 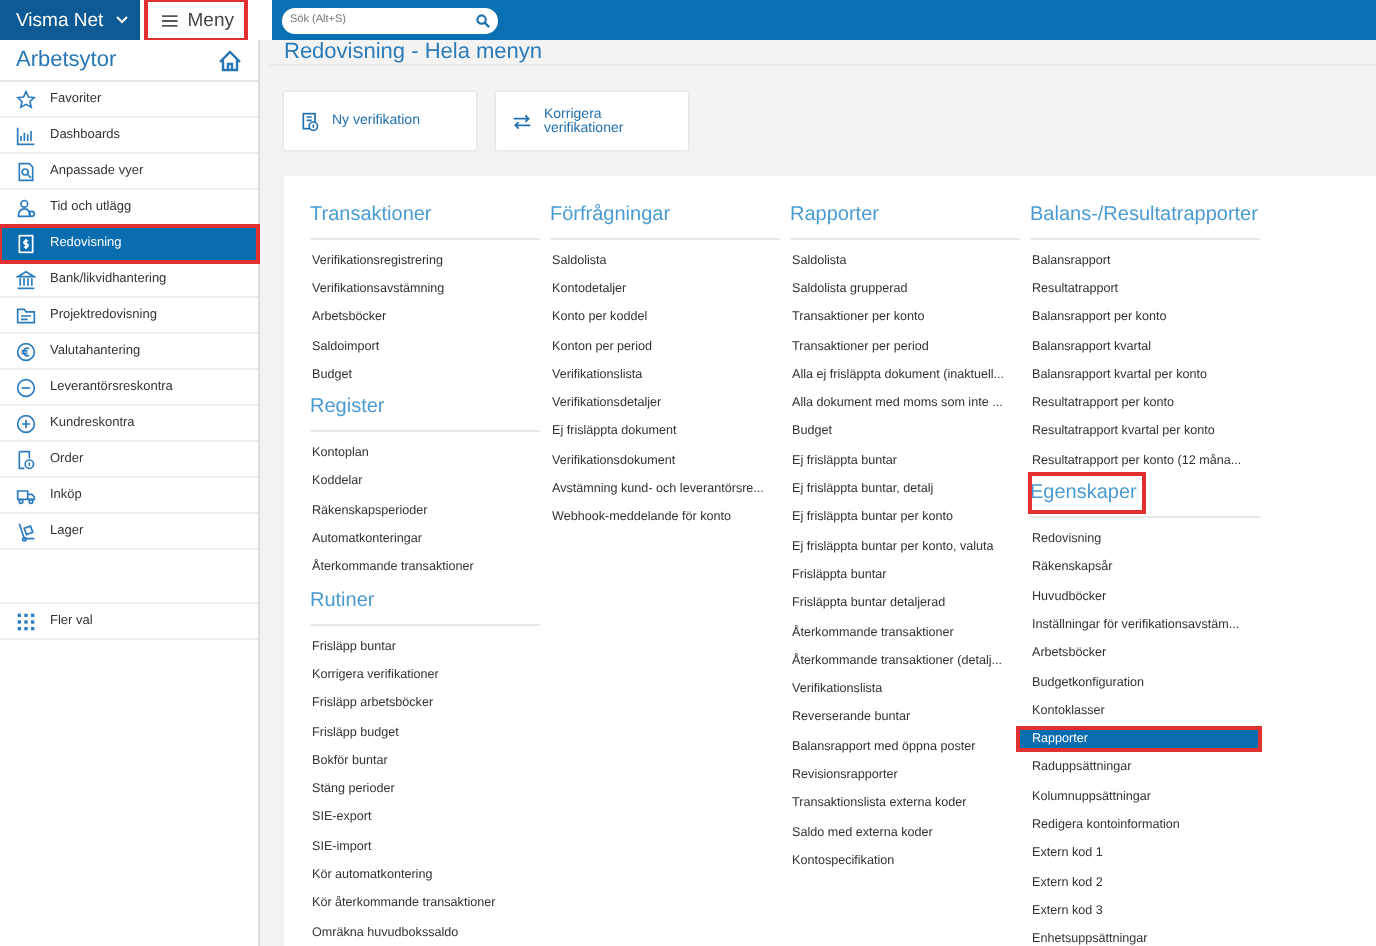 What do you see at coordinates (121, 20) in the screenshot?
I see `caret-icon` at bounding box center [121, 20].